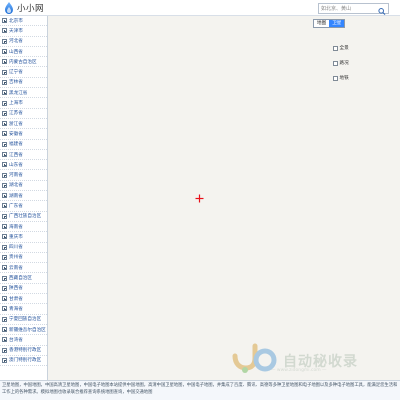 The image size is (400, 400). I want to click on sidebar-item: 安徽省, so click(23, 134).